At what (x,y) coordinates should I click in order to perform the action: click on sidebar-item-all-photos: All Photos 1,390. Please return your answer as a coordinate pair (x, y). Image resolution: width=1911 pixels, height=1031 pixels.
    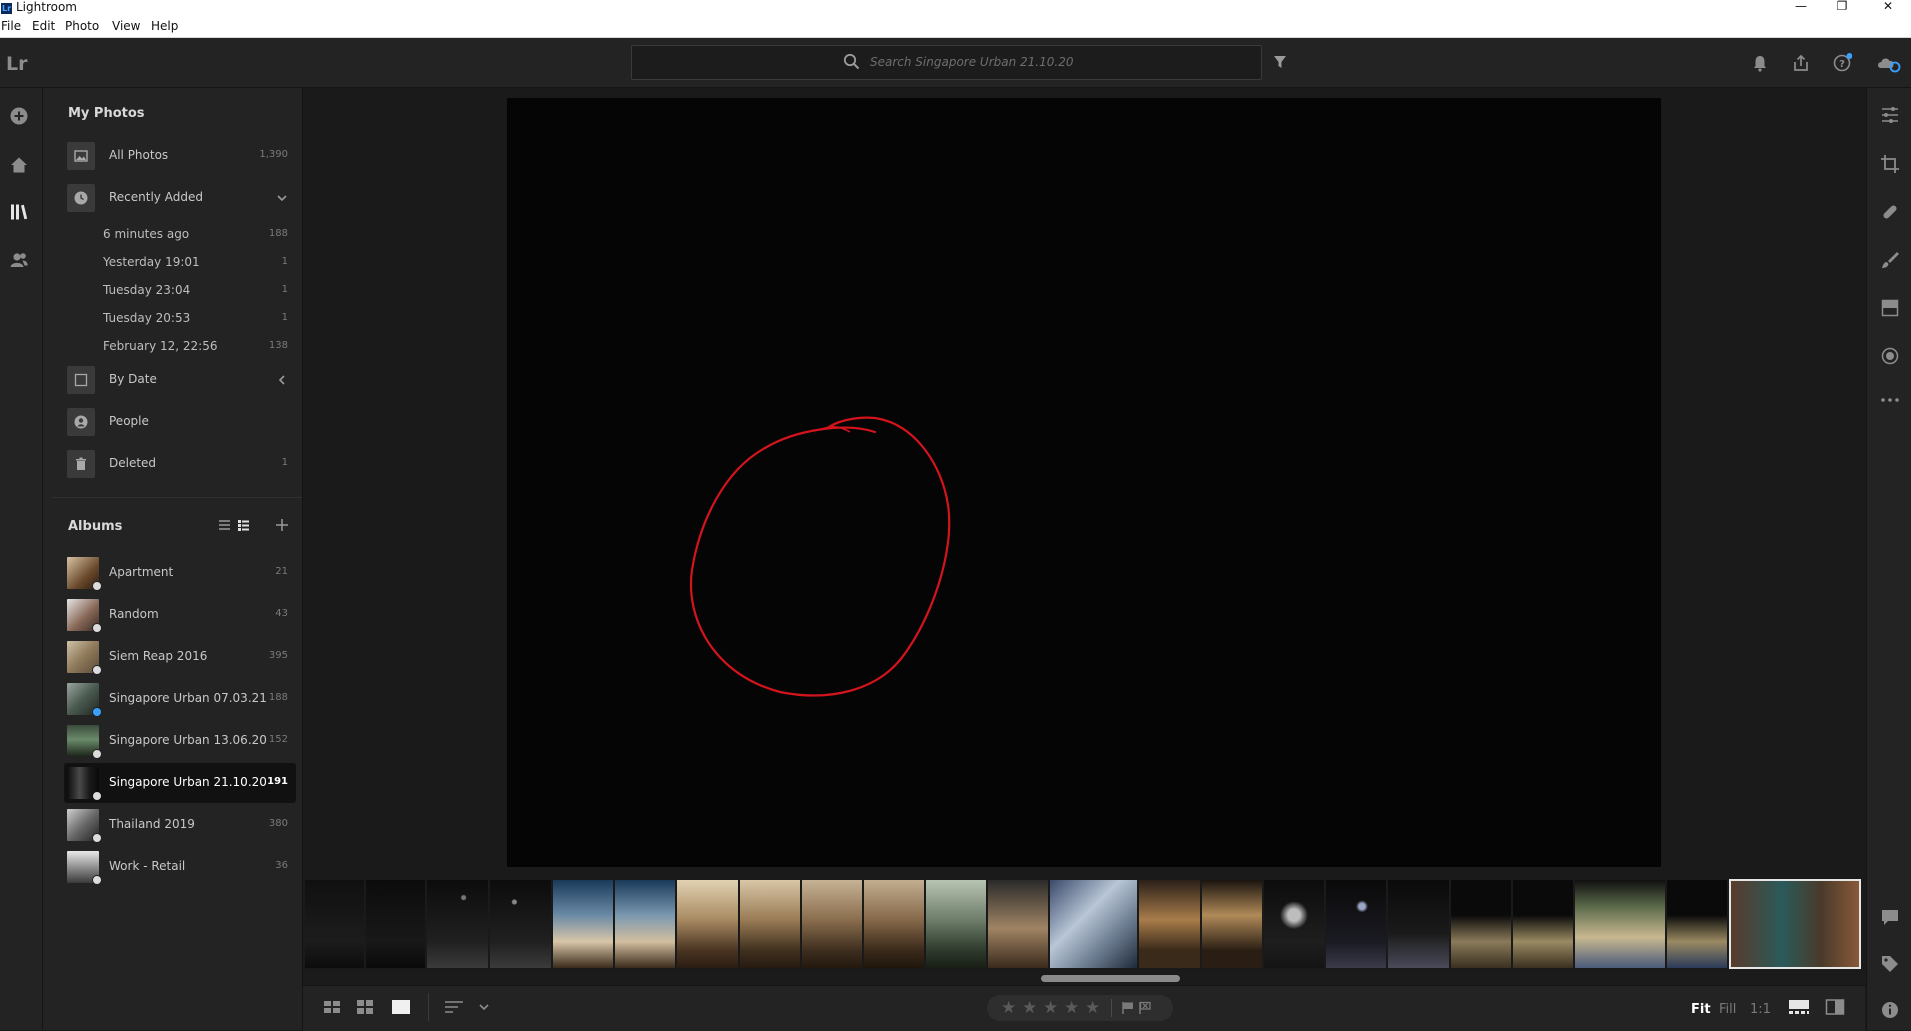
    Looking at the image, I should click on (180, 156).